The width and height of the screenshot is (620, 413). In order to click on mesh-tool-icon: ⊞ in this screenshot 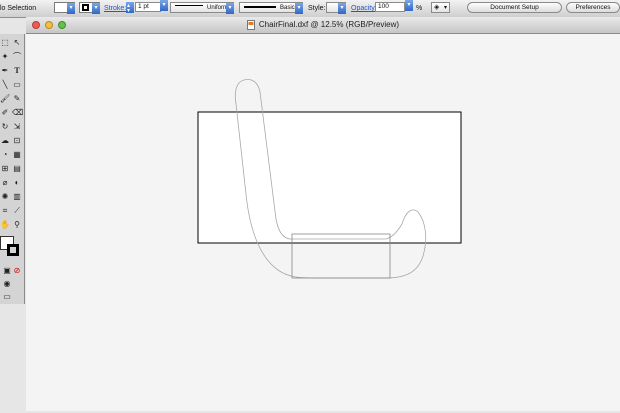, I will do `click(5, 169)`.